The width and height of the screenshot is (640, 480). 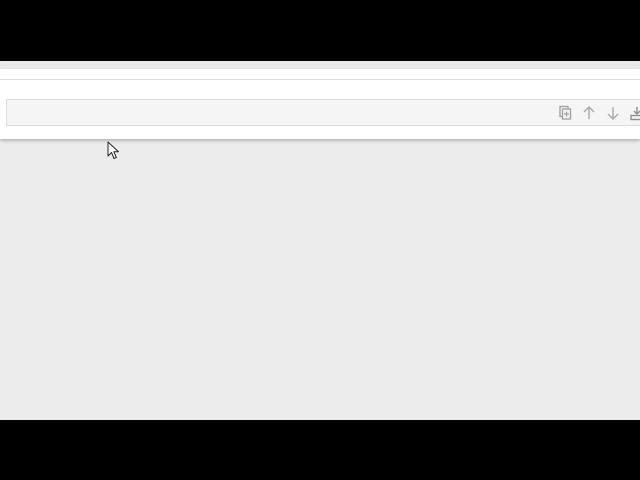 What do you see at coordinates (114, 151) in the screenshot?
I see `mouse-pointer-icon` at bounding box center [114, 151].